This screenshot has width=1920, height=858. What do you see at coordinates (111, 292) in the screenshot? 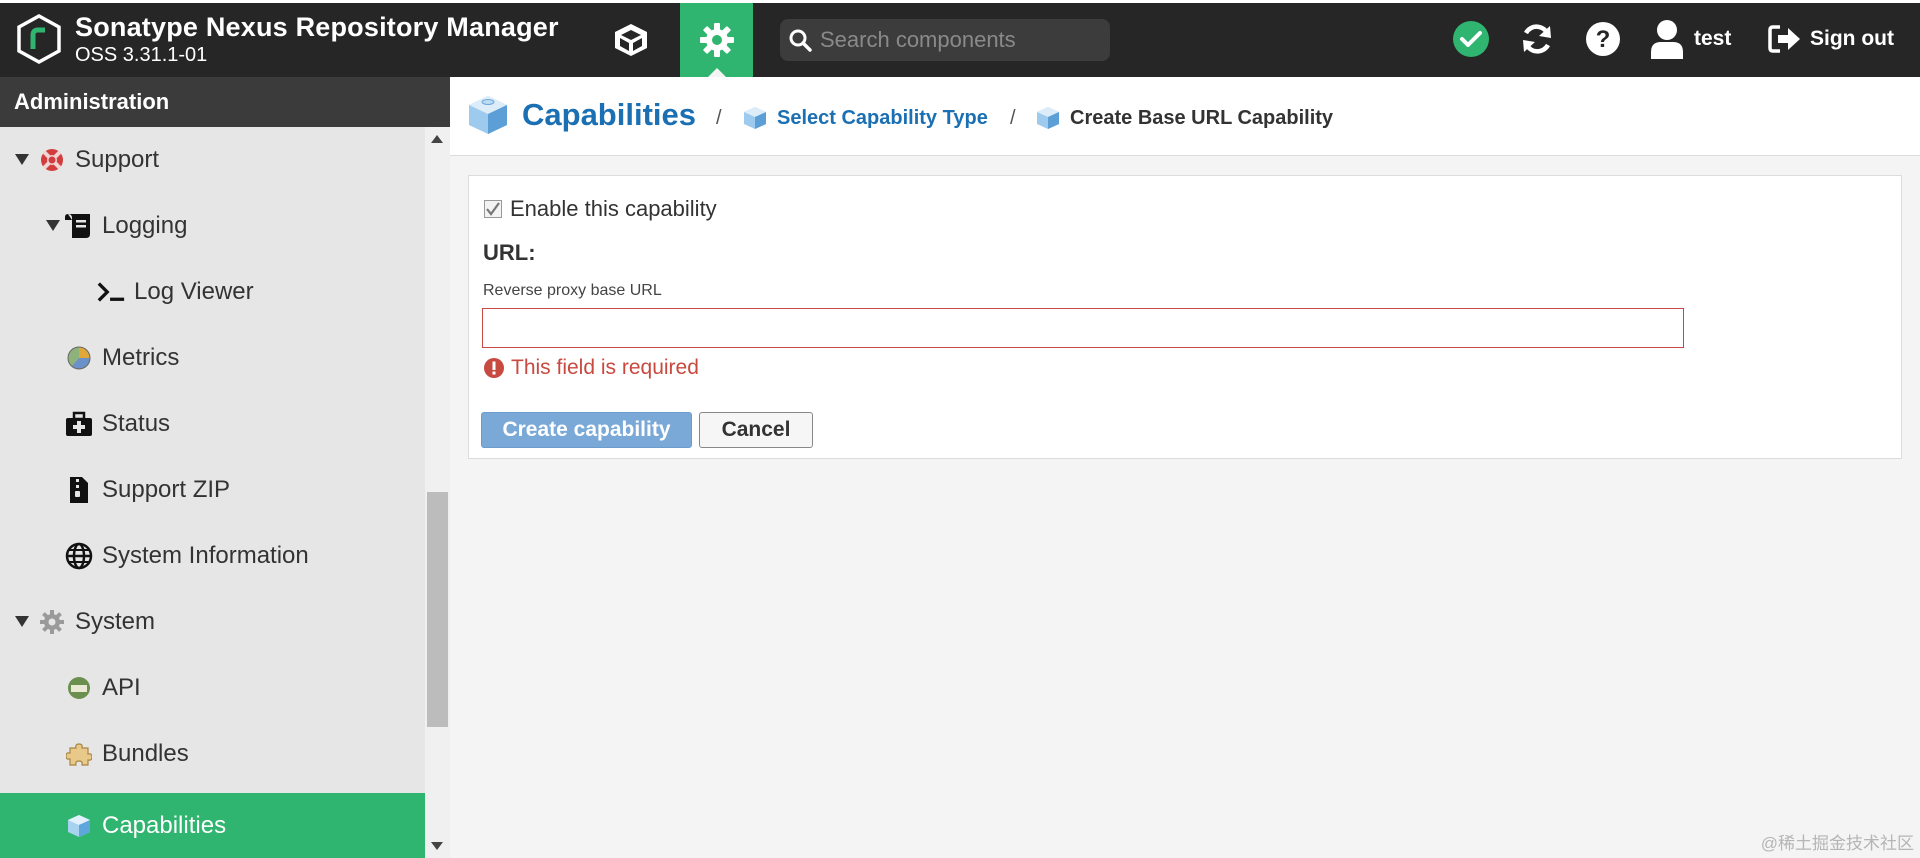
I see `terminal-icon` at bounding box center [111, 292].